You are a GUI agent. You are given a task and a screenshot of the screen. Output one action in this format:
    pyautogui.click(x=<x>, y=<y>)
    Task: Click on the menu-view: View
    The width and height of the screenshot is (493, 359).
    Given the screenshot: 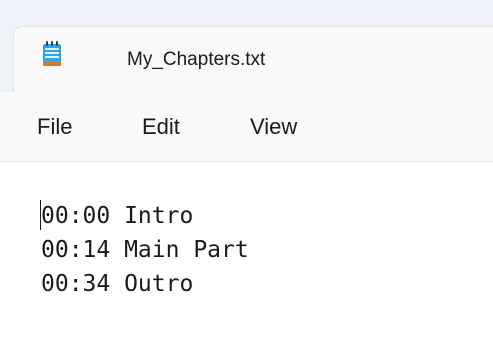 What is the action you would take?
    pyautogui.click(x=273, y=127)
    